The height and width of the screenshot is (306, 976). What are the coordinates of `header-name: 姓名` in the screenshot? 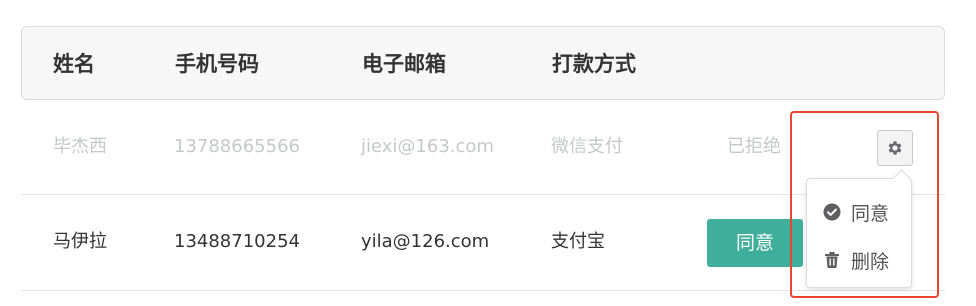 It's located at (74, 64).